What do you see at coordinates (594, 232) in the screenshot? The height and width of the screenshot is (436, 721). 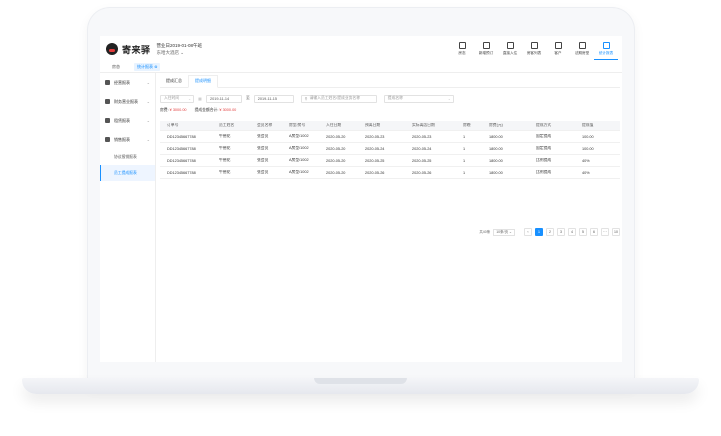 I see `page-button: 6` at bounding box center [594, 232].